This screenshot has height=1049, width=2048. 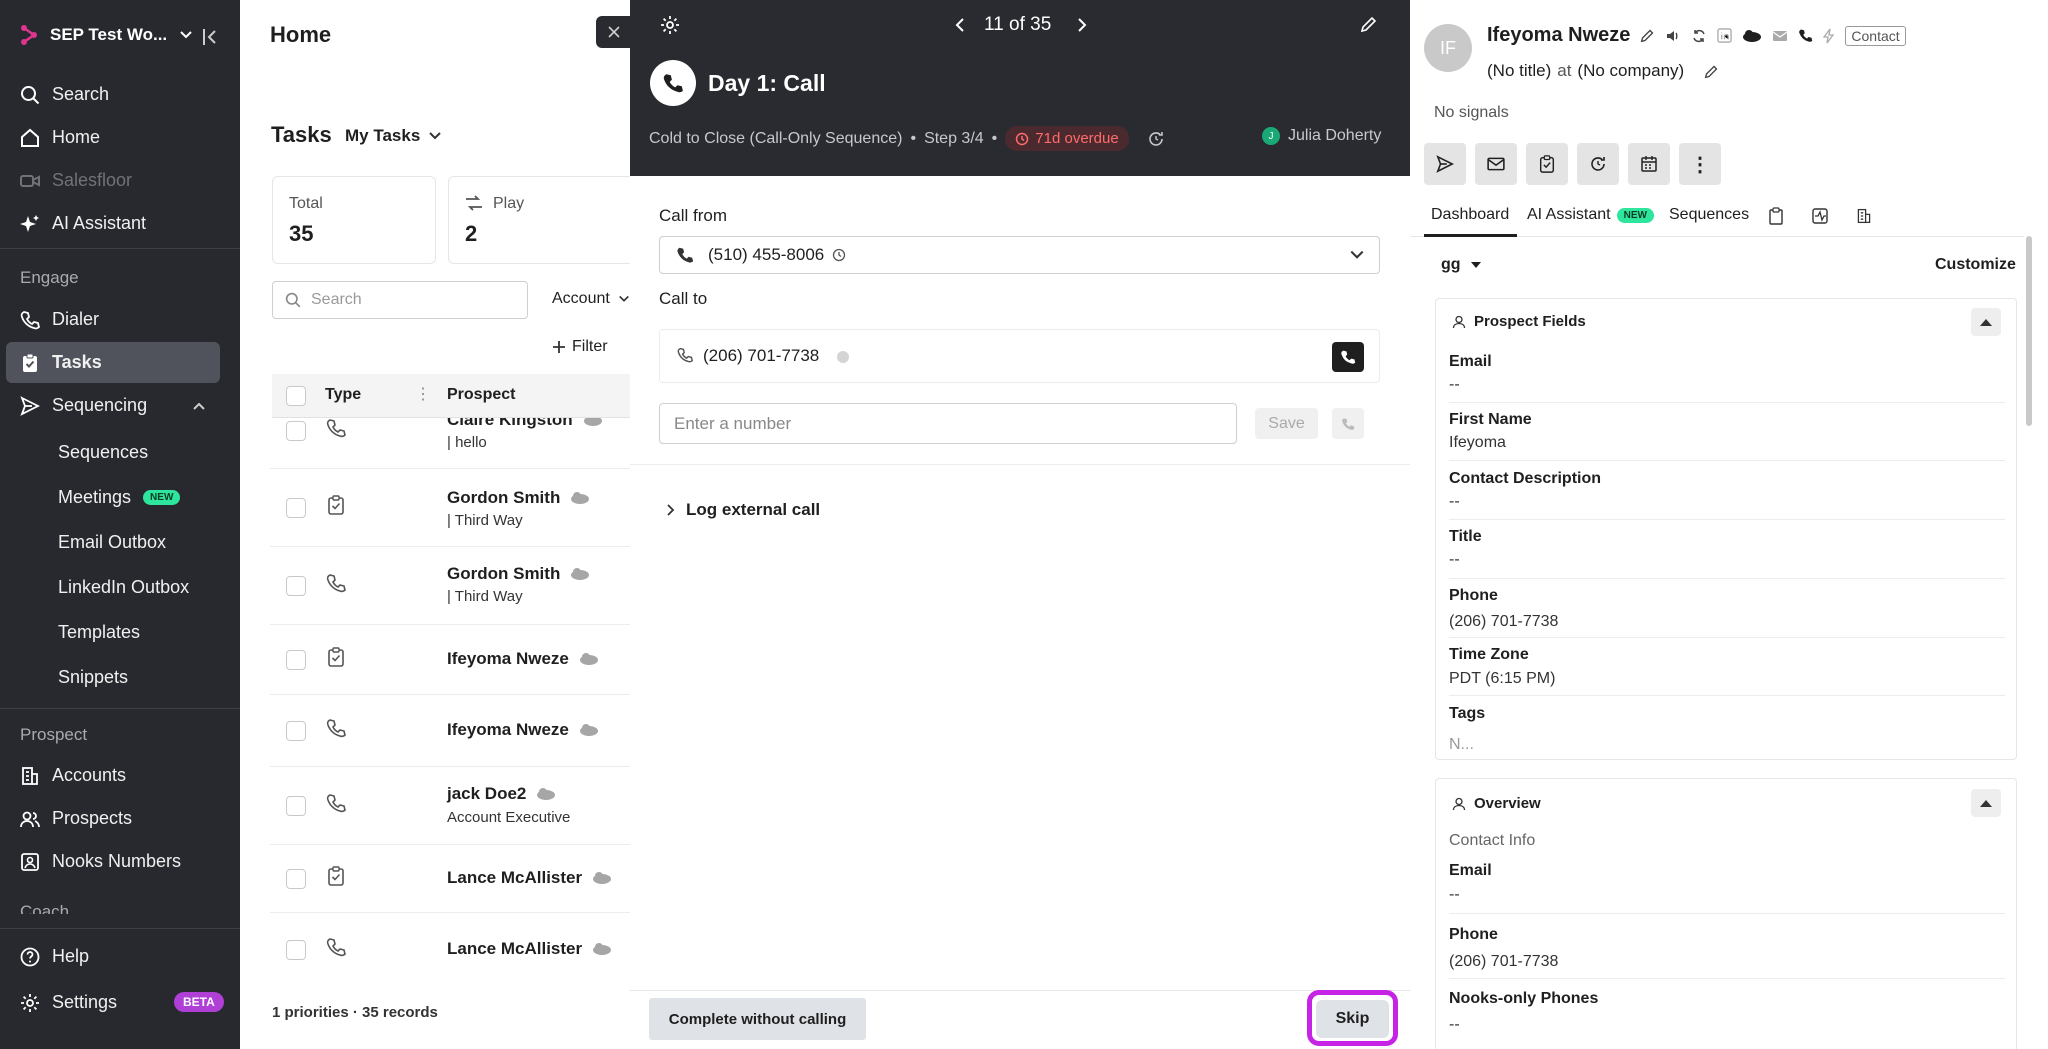 What do you see at coordinates (59, 319) in the screenshot?
I see `nav-dialer: Dialer` at bounding box center [59, 319].